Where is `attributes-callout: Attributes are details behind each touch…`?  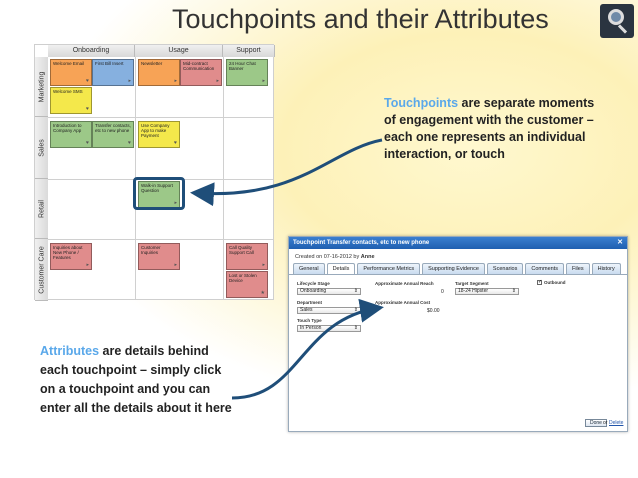 attributes-callout: Attributes are details behind each touch… is located at coordinates (140, 380).